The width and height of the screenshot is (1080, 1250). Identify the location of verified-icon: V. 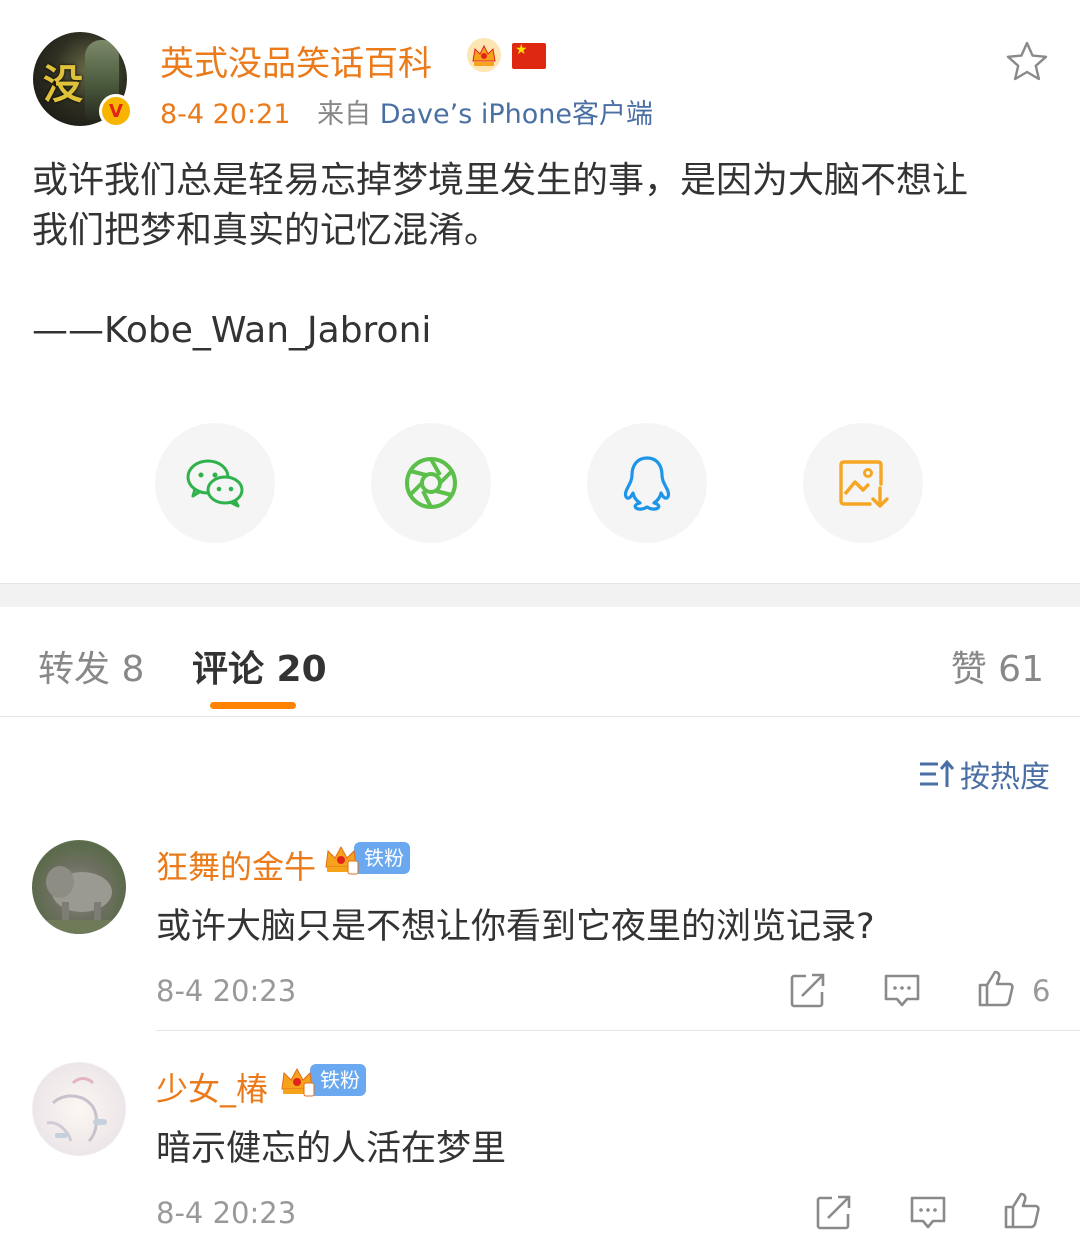
(116, 111).